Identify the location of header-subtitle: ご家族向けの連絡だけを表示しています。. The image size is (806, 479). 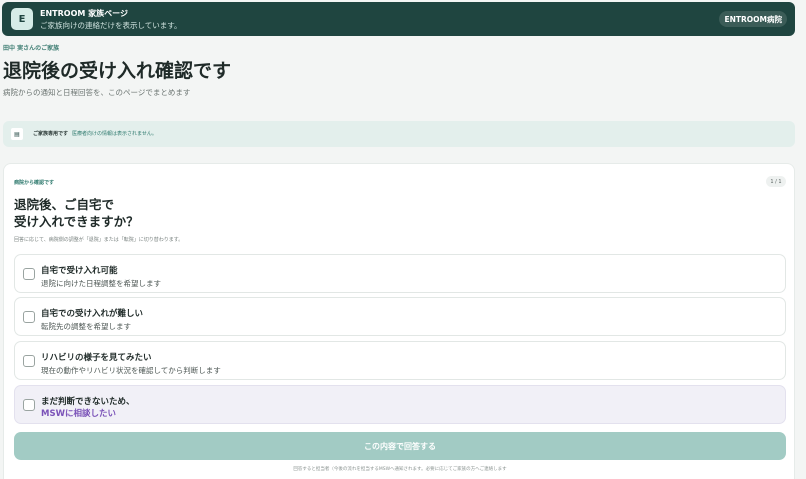
(111, 25).